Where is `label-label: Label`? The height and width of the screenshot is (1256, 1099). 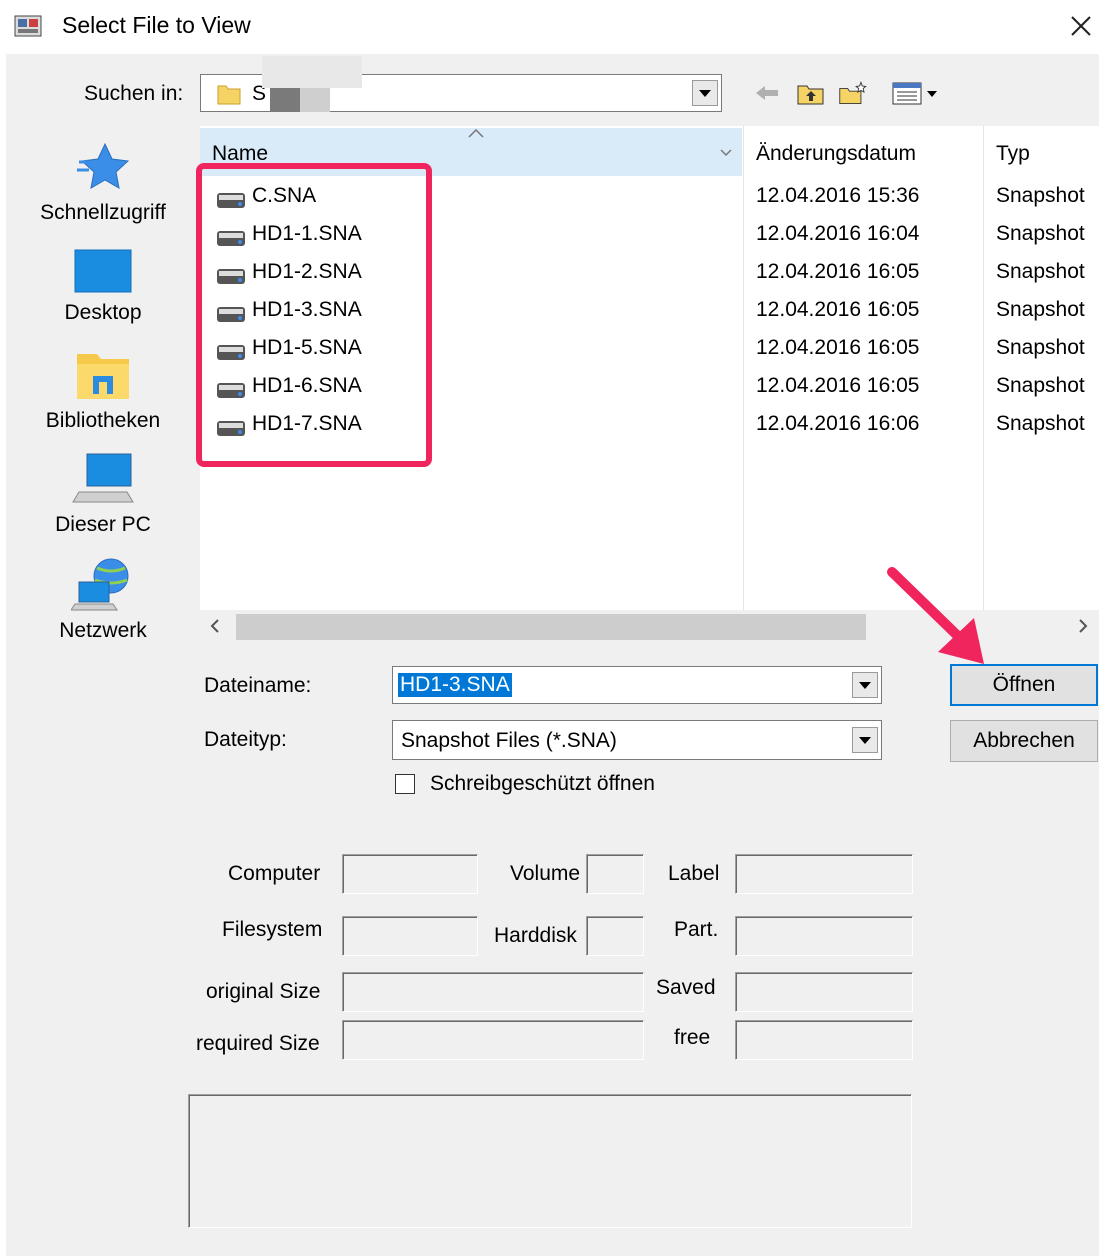
label-label: Label is located at coordinates (694, 873).